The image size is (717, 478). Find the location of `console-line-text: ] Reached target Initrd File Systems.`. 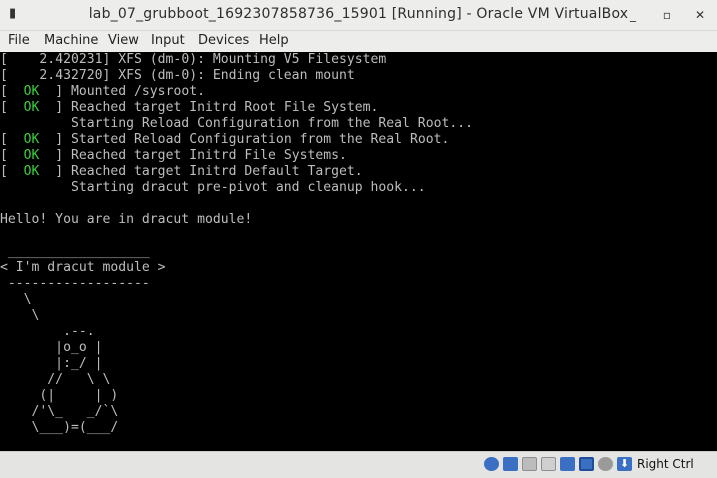

console-line-text: ] Reached target Initrd File Systems. is located at coordinates (193, 155).